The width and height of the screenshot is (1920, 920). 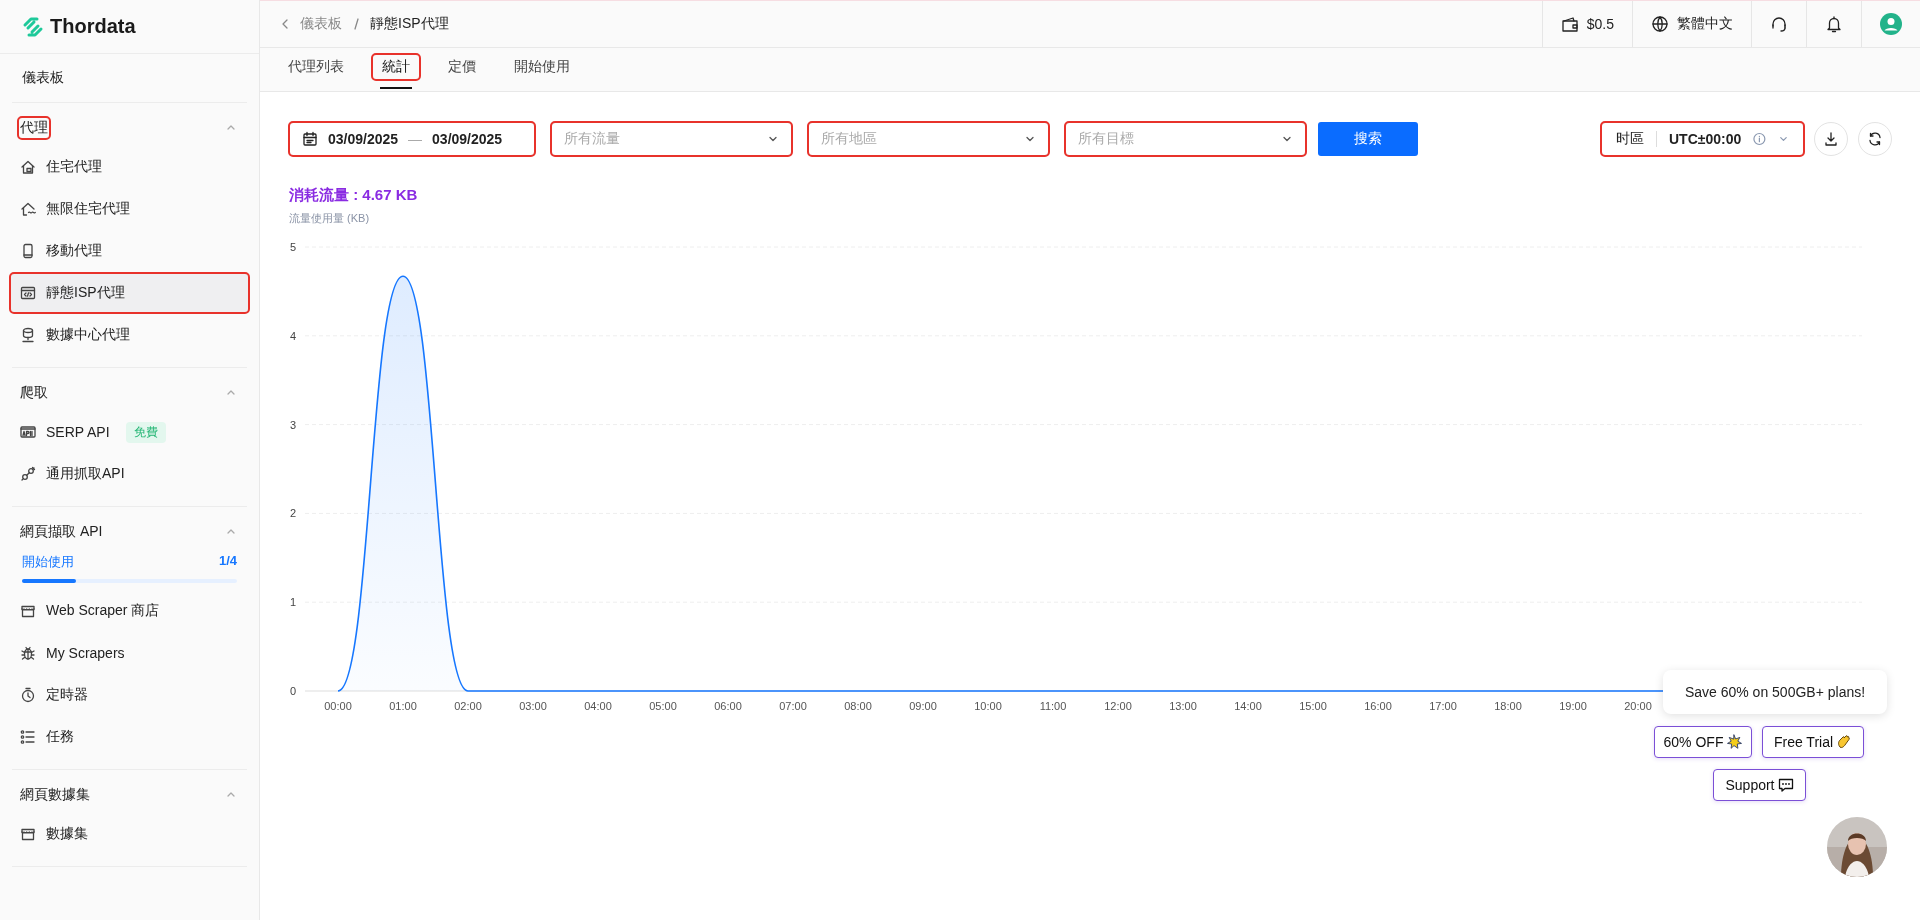 What do you see at coordinates (1660, 24) in the screenshot?
I see `globe-icon` at bounding box center [1660, 24].